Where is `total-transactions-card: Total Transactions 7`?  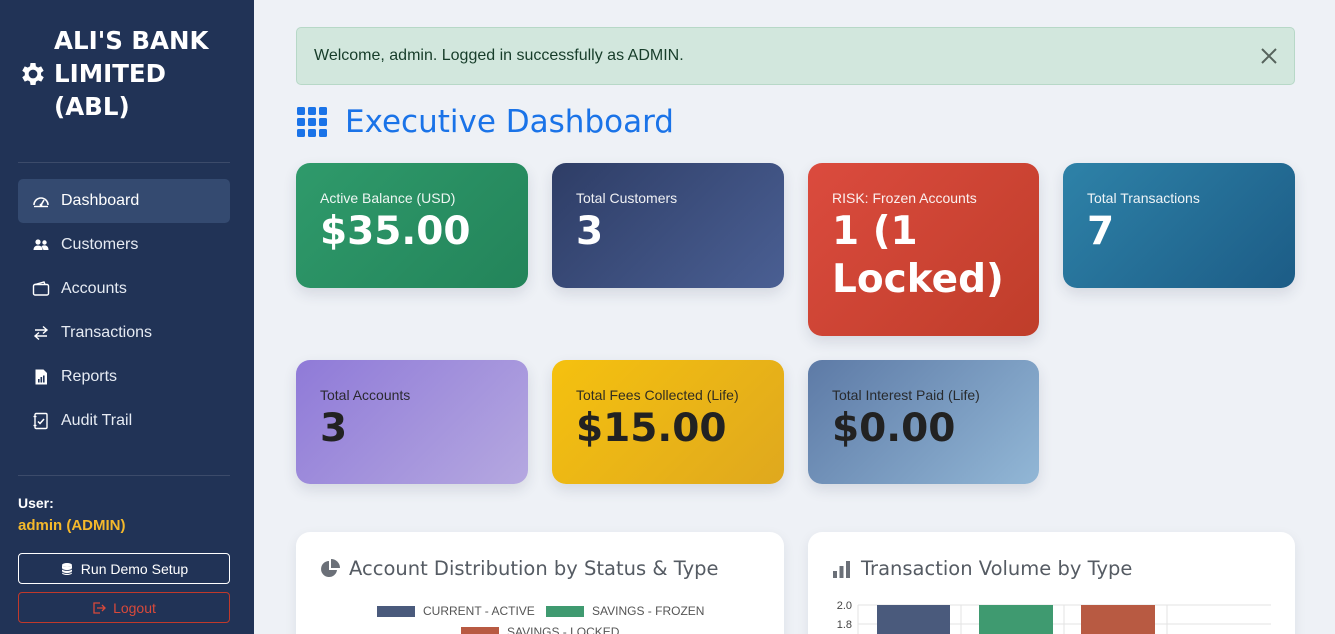 total-transactions-card: Total Transactions 7 is located at coordinates (1179, 225).